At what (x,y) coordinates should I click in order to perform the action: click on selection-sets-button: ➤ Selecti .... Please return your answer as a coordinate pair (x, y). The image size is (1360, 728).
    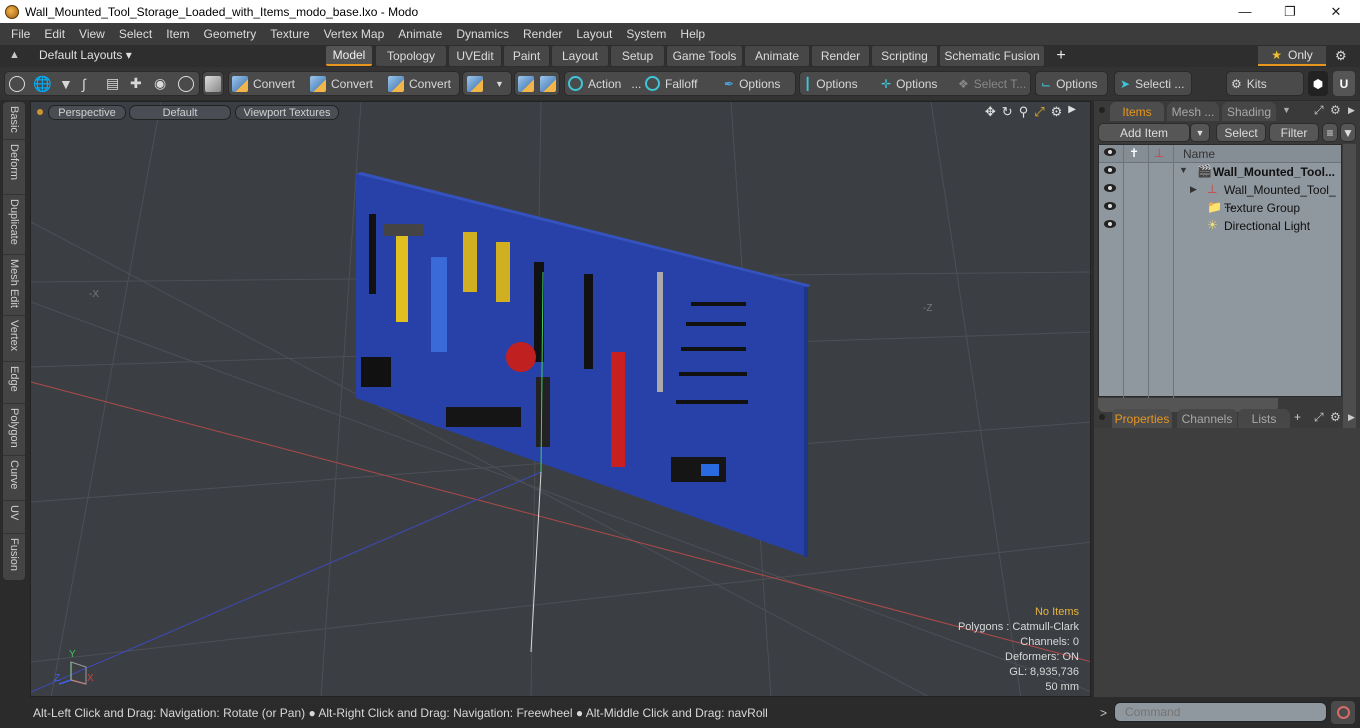
    Looking at the image, I should click on (1152, 83).